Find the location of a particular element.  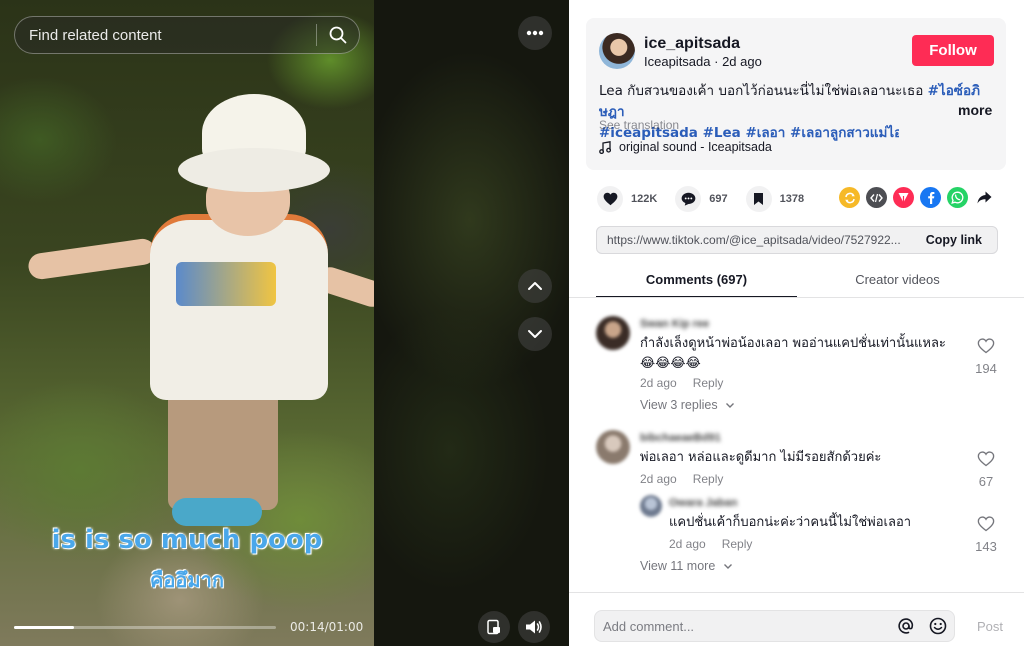

floating-player-button is located at coordinates (494, 627).